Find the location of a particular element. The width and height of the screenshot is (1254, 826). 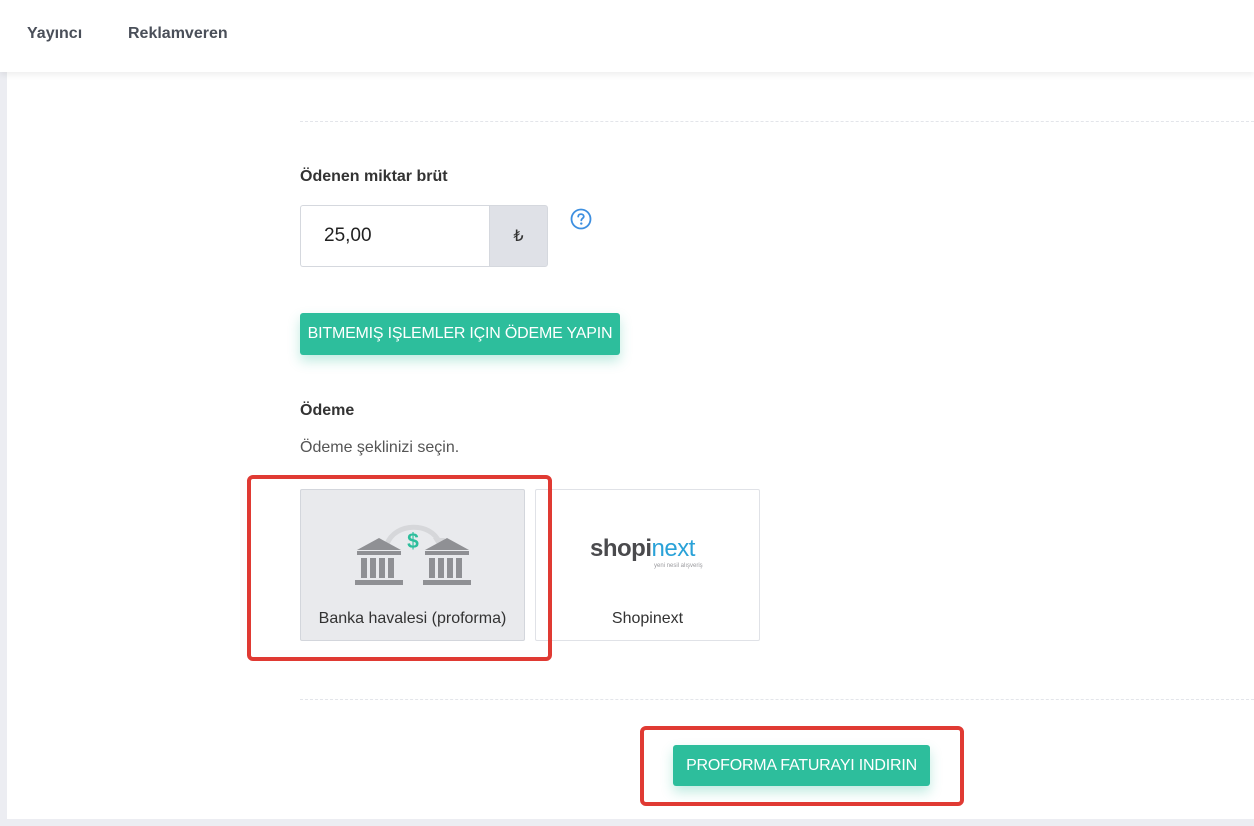

payment-section-title: Ödeme is located at coordinates (327, 410).